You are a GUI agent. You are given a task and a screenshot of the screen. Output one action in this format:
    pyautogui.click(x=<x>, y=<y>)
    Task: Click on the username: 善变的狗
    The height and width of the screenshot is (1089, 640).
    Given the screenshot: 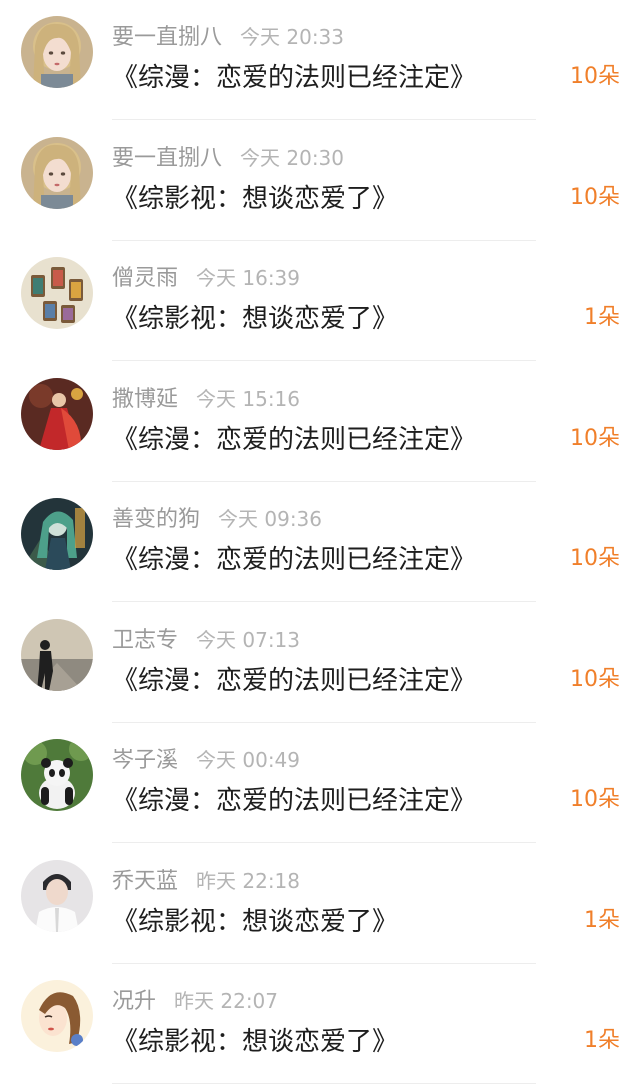 What is the action you would take?
    pyautogui.click(x=156, y=519)
    